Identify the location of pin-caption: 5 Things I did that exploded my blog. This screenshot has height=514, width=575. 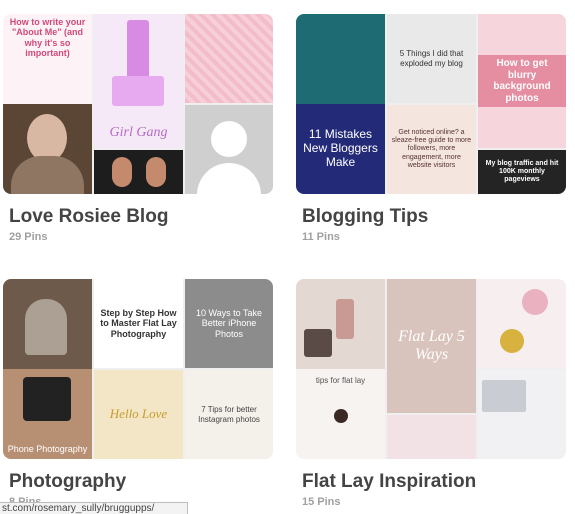
(431, 58).